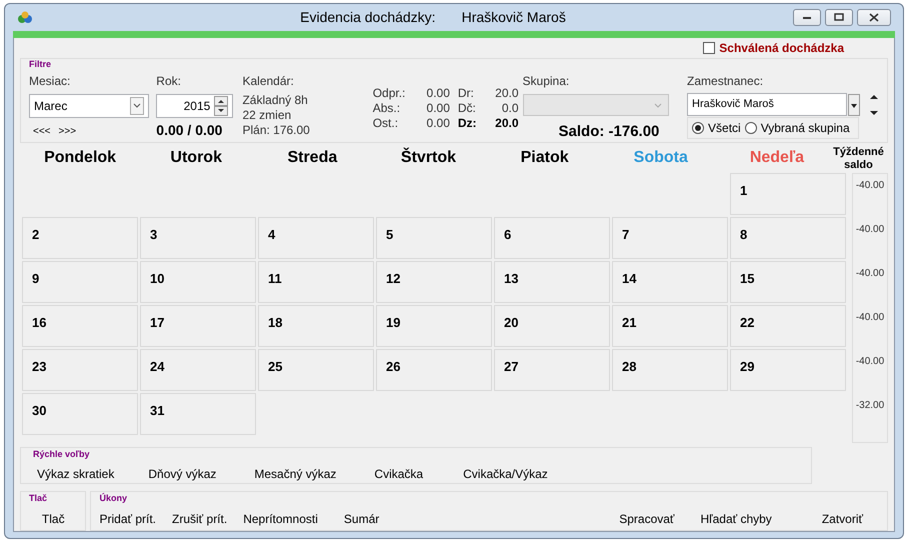 This screenshot has height=543, width=908. What do you see at coordinates (386, 108) in the screenshot?
I see `stat-label: Abs.:` at bounding box center [386, 108].